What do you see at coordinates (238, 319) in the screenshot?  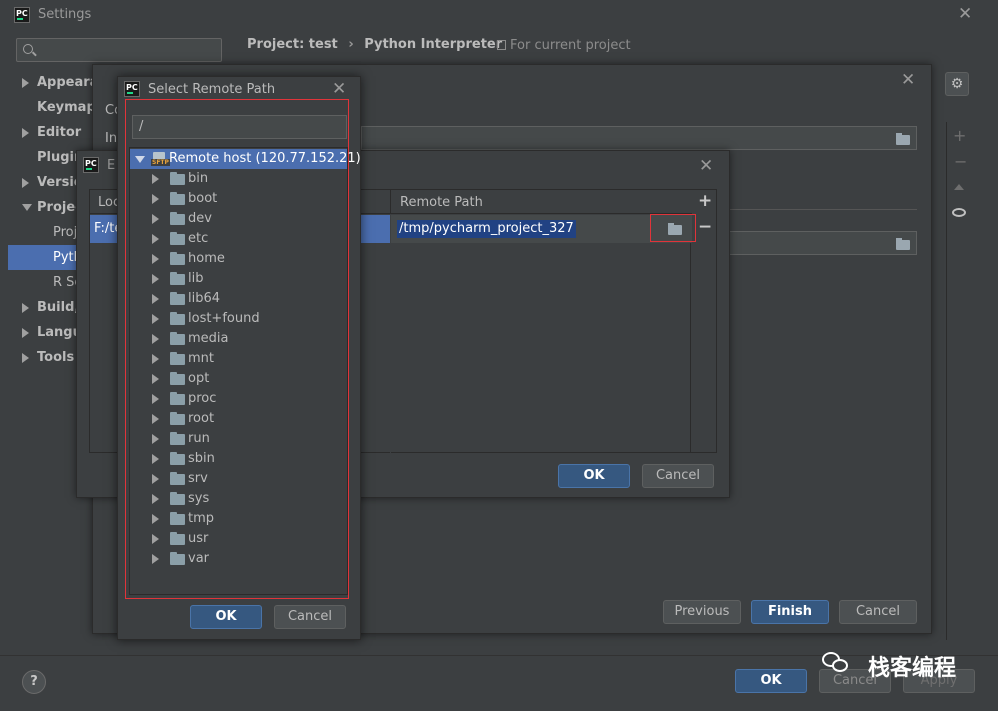 I see `tree-folder-item: lost+found` at bounding box center [238, 319].